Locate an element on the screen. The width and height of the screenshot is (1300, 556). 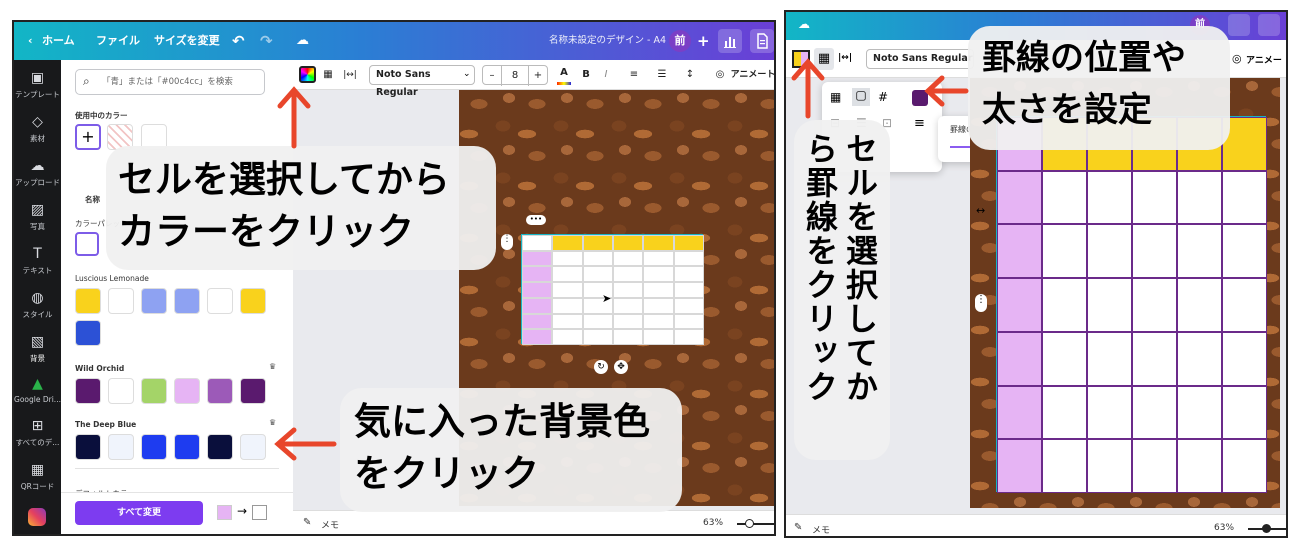
rail-item-qr: ▦ QRコード is located at coordinates (37, 477).